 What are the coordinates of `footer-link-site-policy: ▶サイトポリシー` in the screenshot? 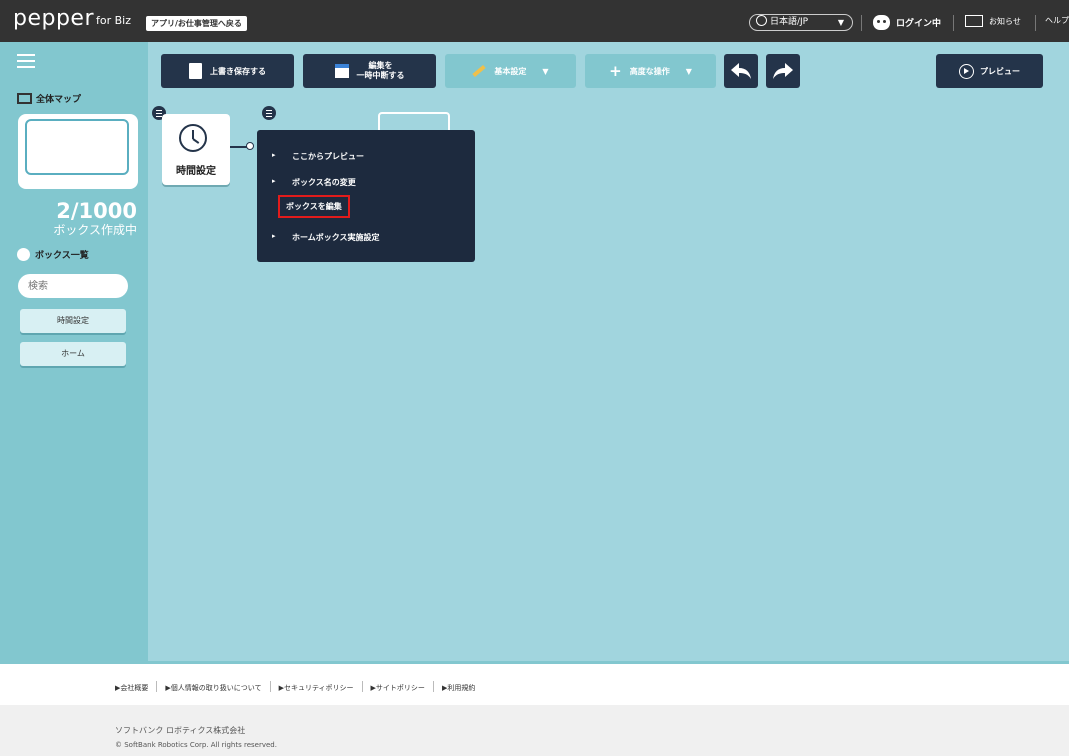 It's located at (398, 688).